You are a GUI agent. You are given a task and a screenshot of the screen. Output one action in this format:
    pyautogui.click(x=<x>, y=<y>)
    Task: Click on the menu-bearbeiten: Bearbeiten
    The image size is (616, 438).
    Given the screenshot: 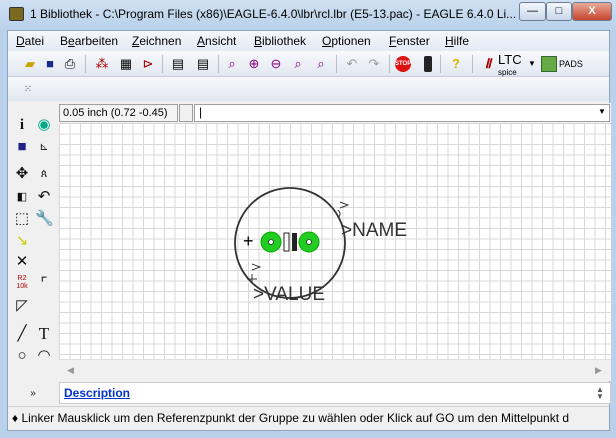 What is the action you would take?
    pyautogui.click(x=89, y=41)
    